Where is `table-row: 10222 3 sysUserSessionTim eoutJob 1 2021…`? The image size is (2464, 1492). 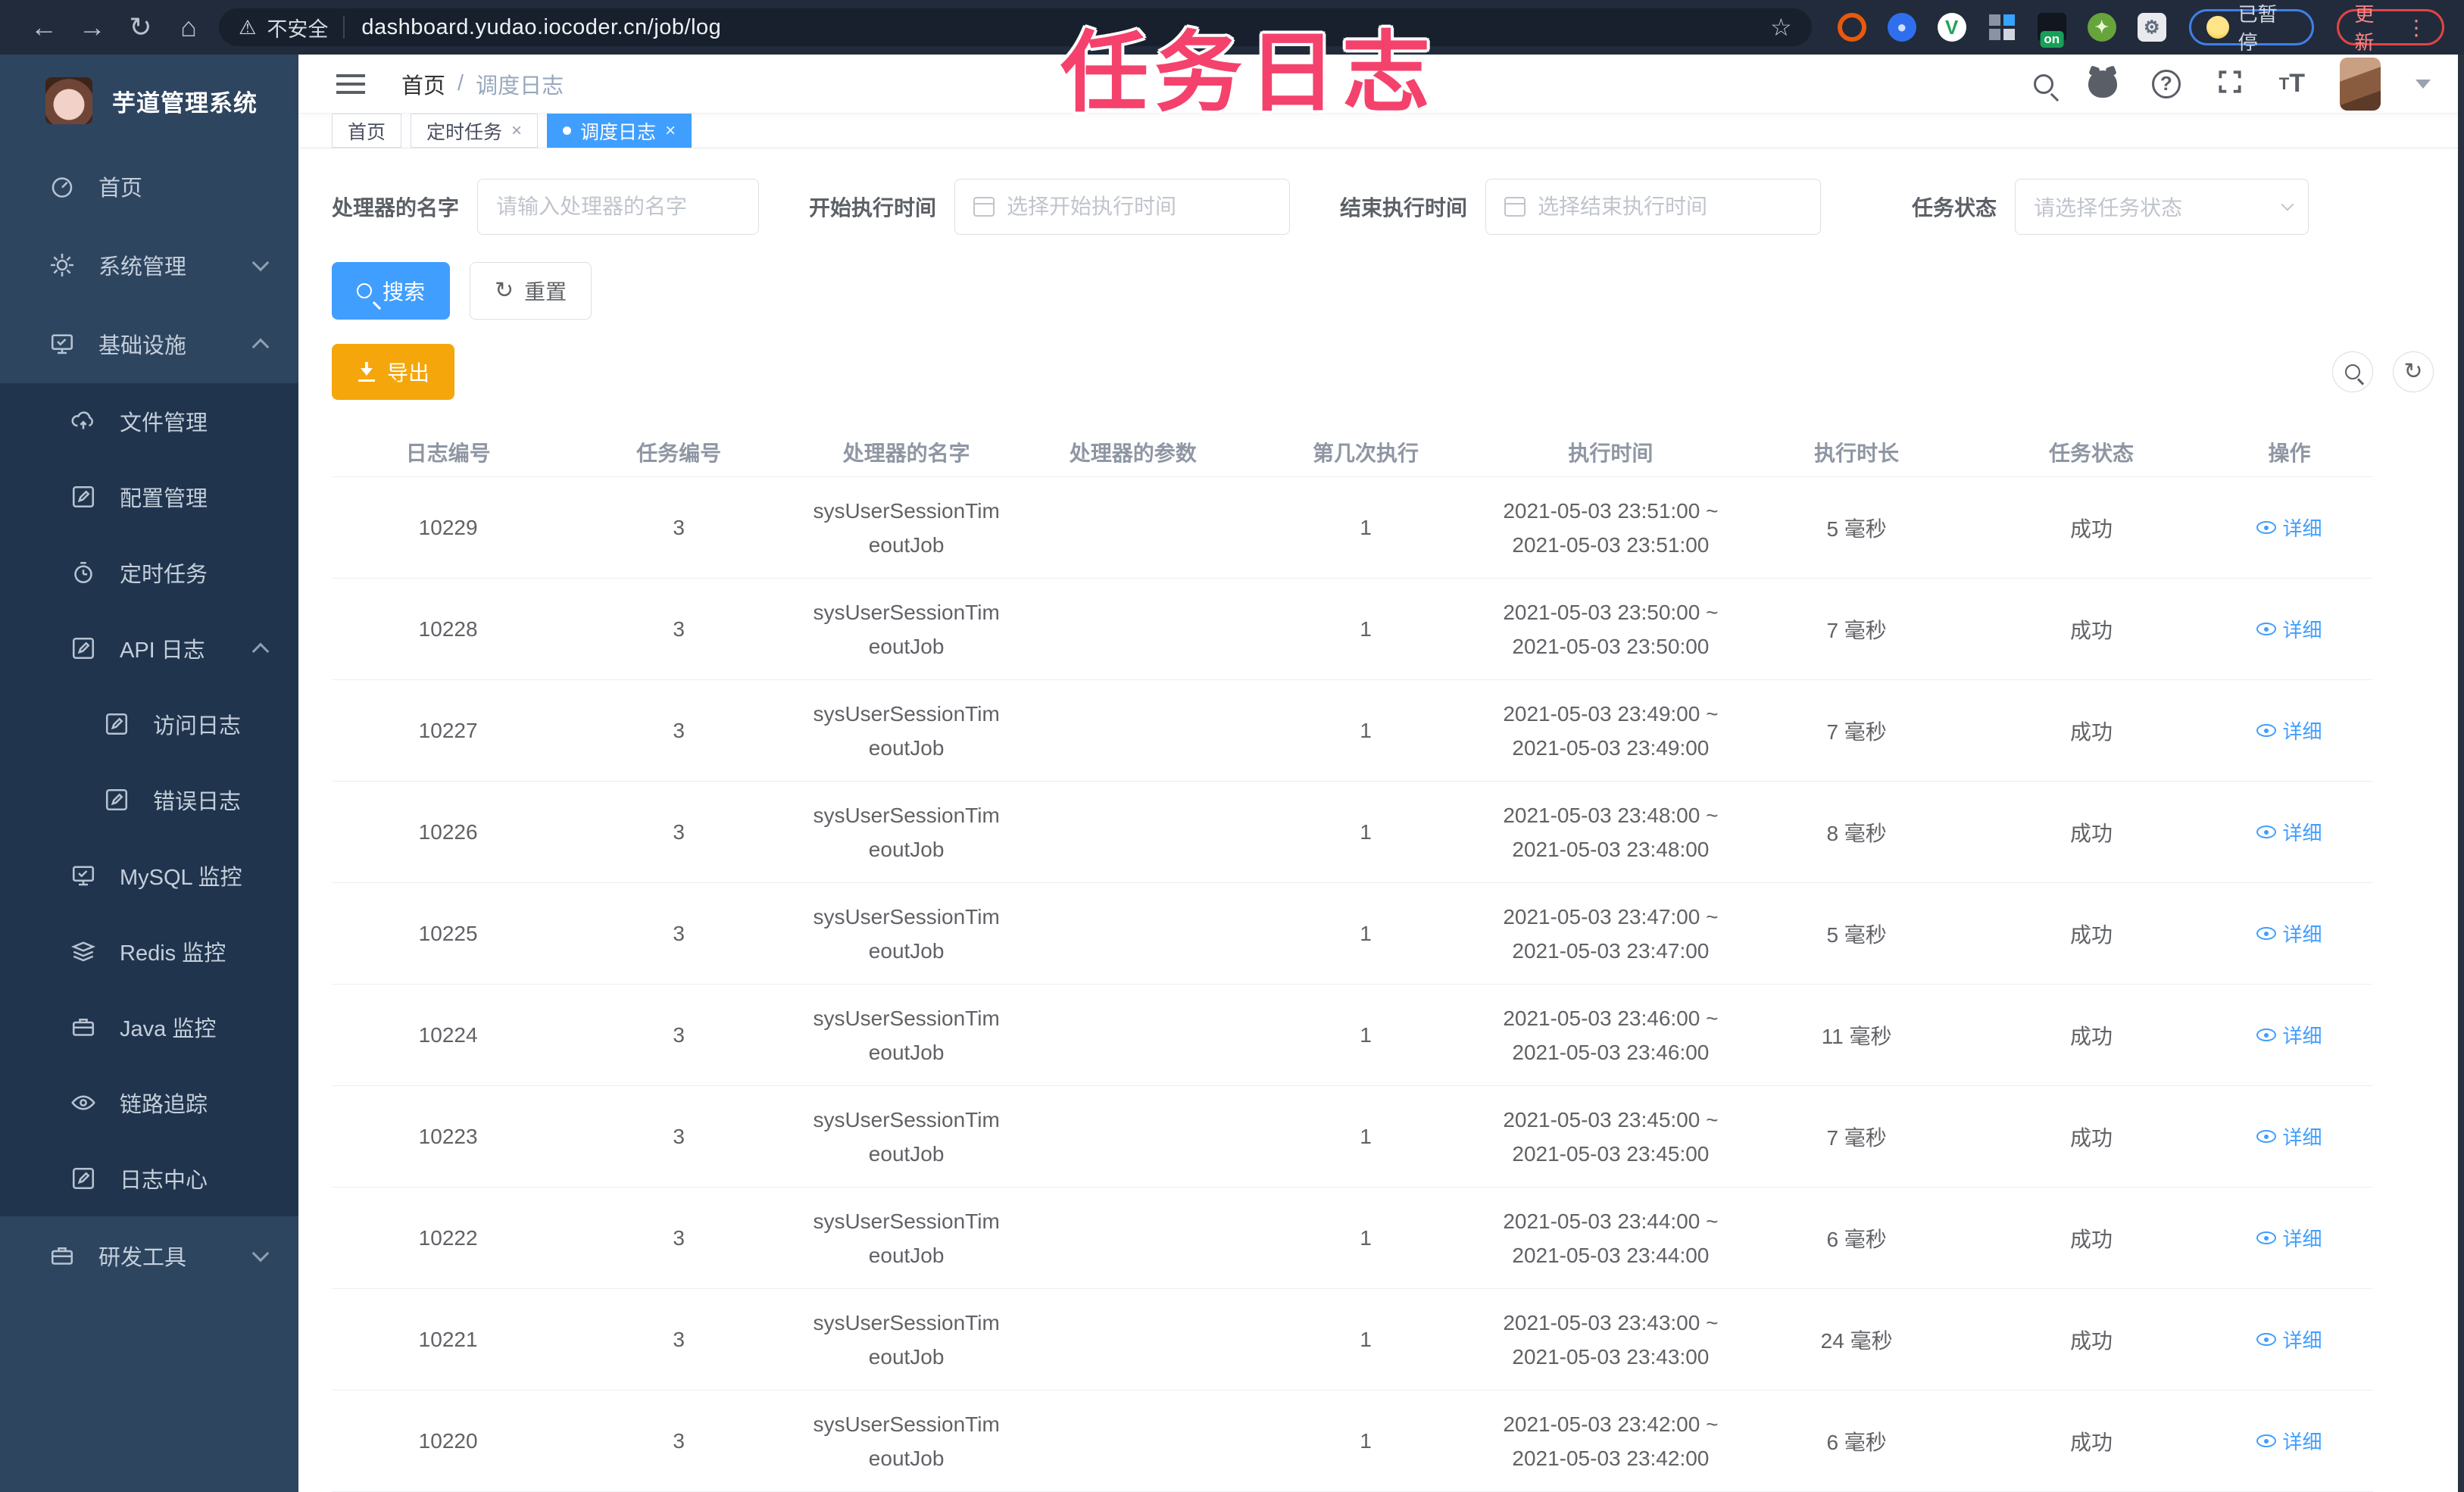 table-row: 10222 3 sysUserSessionTim eoutJob 1 2021… is located at coordinates (1352, 1238).